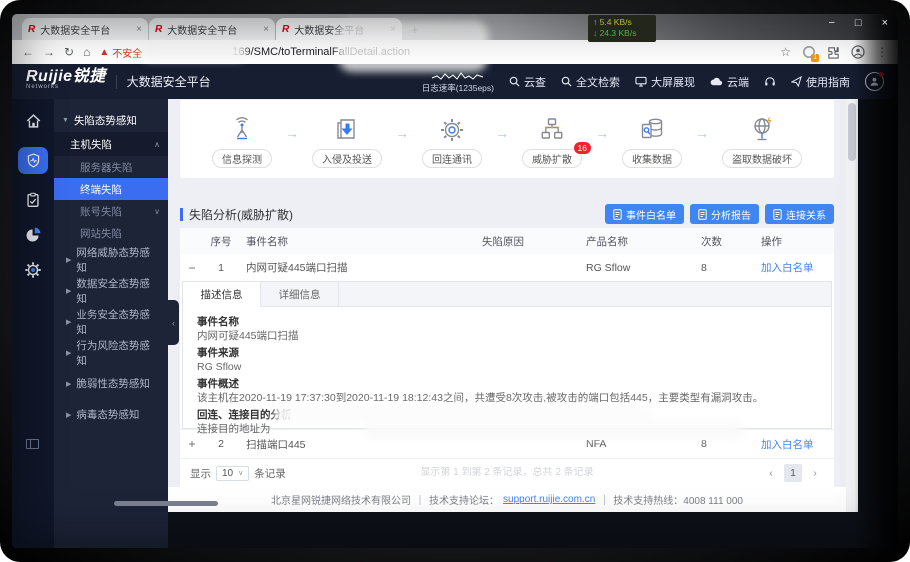 This screenshot has height=562, width=910. Describe the element at coordinates (33, 323) in the screenshot. I see `sidebar-icon-rail` at that location.